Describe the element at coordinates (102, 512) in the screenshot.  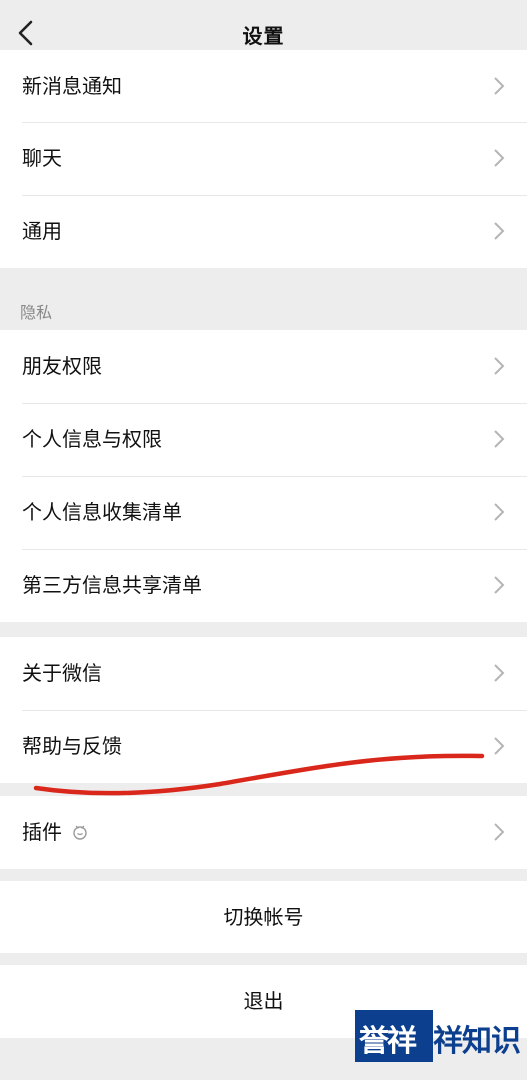
I see `row-label: 个人信息收集清单` at that location.